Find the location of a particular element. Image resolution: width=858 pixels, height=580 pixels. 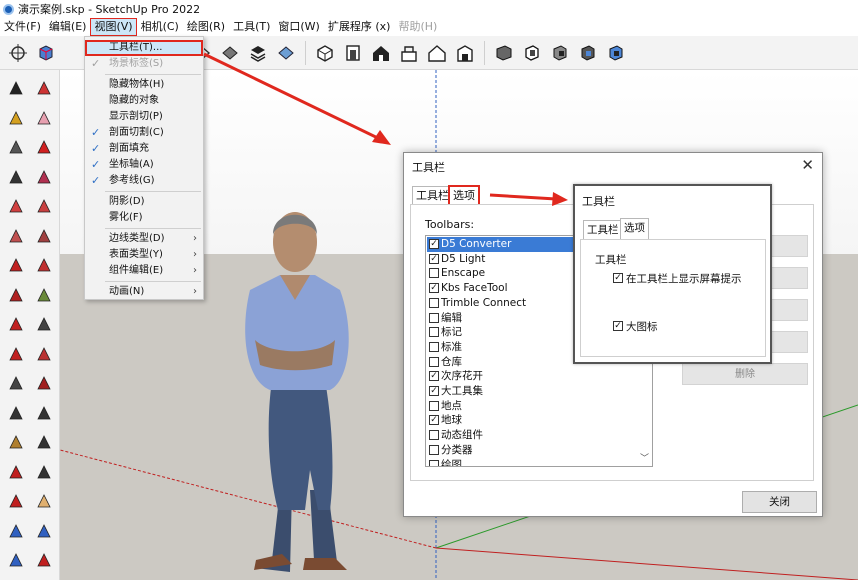

rectangle-icon is located at coordinates (16, 206).